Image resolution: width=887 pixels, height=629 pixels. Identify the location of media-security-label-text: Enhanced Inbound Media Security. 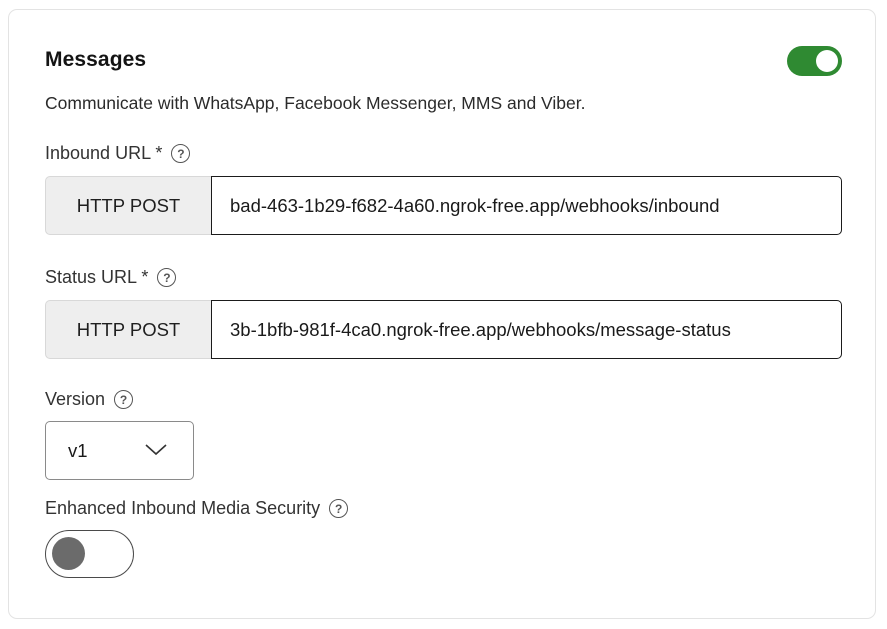
(183, 508).